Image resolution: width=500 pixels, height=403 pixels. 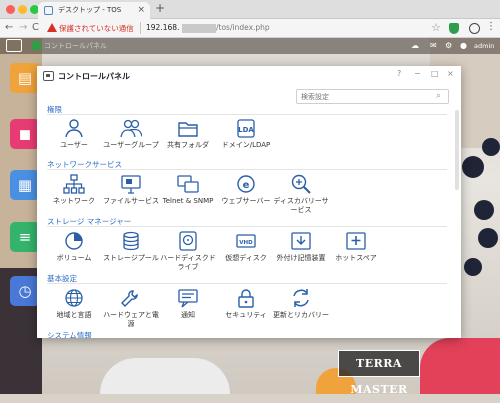 What do you see at coordinates (246, 298) in the screenshot?
I see `lock-icon` at bounding box center [246, 298].